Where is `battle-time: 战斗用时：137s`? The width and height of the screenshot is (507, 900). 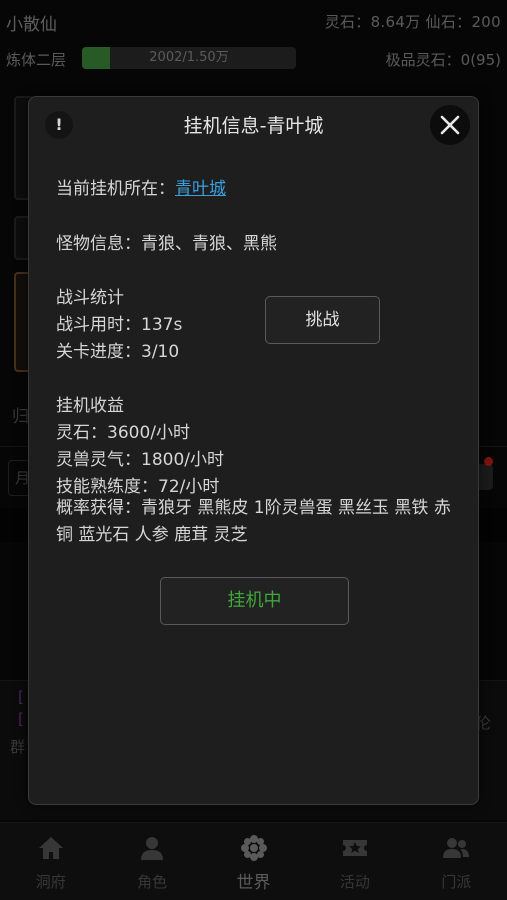 battle-time: 战斗用时：137s is located at coordinates (119, 325).